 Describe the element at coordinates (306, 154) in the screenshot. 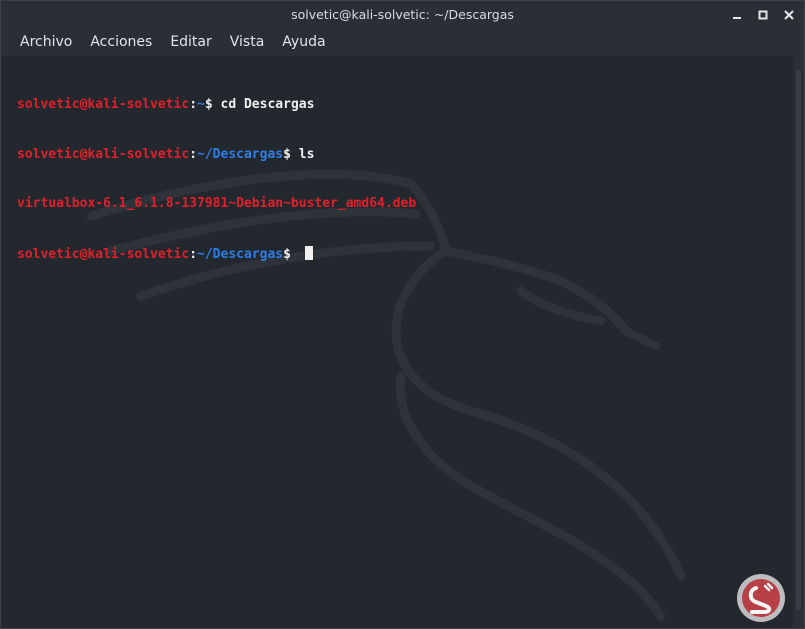

I see `command-text: ls` at that location.